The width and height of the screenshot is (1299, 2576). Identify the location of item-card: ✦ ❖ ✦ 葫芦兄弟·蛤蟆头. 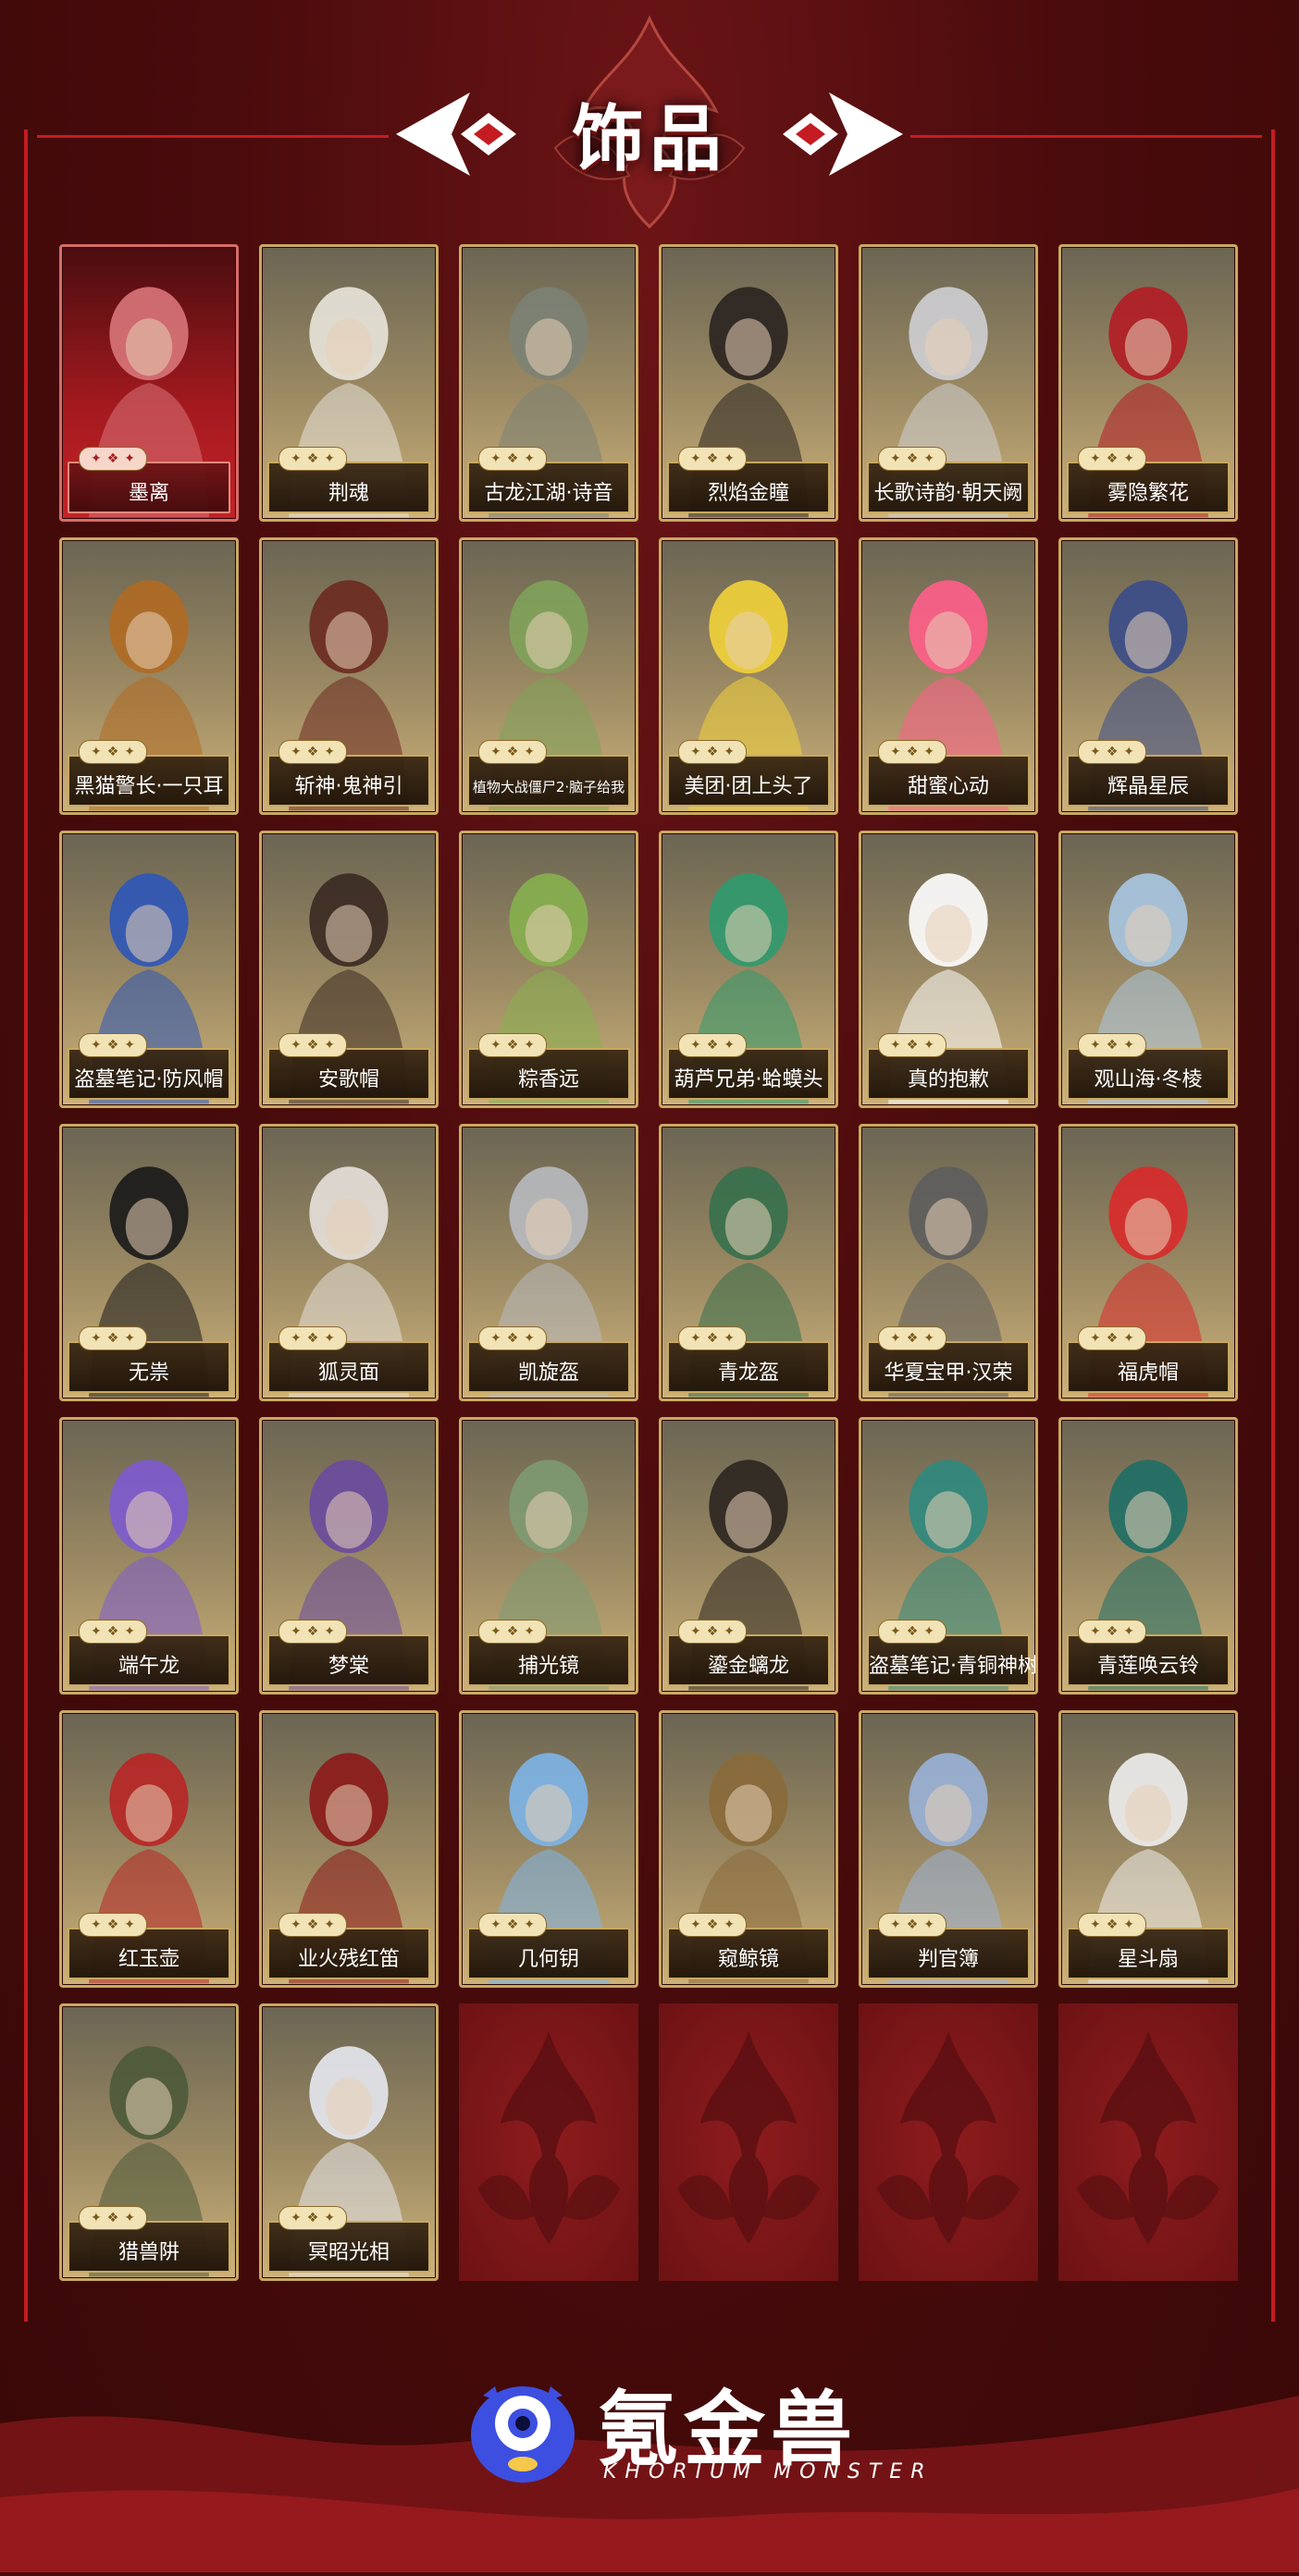
(749, 969).